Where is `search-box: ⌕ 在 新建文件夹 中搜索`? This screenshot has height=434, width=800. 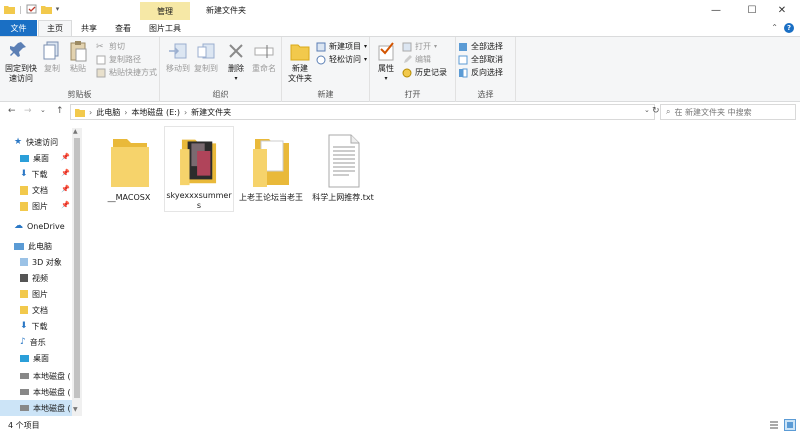 search-box: ⌕ 在 新建文件夹 中搜索 is located at coordinates (728, 112).